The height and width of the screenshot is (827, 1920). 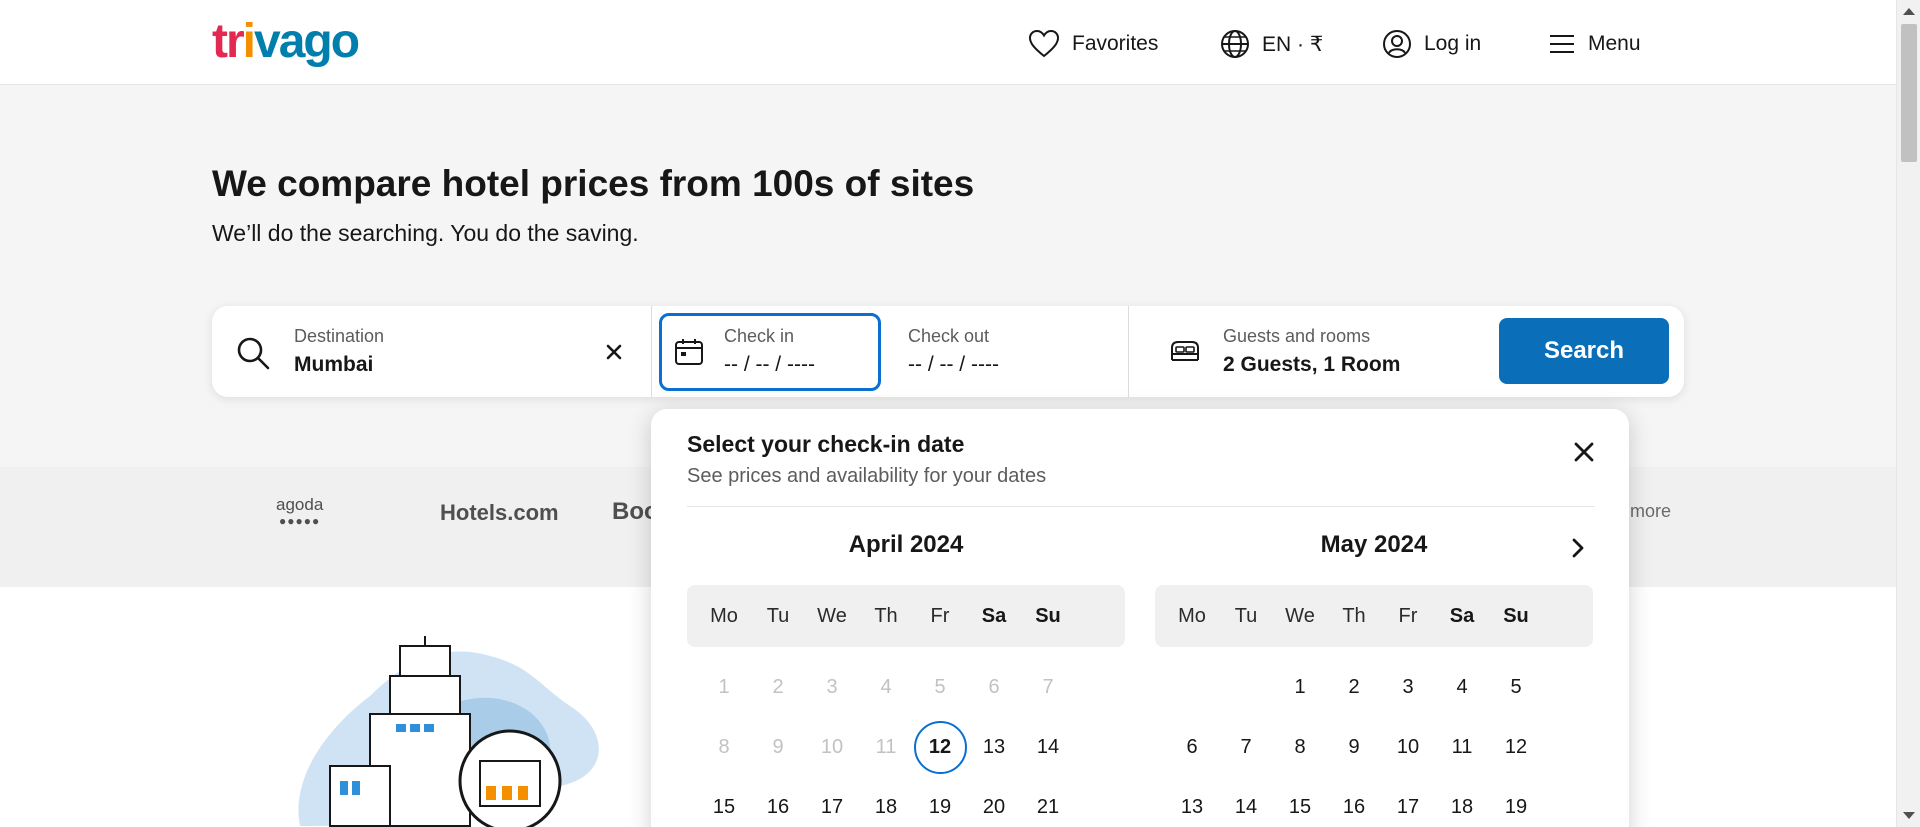 What do you see at coordinates (1300, 747) in the screenshot?
I see `day-cell: 8` at bounding box center [1300, 747].